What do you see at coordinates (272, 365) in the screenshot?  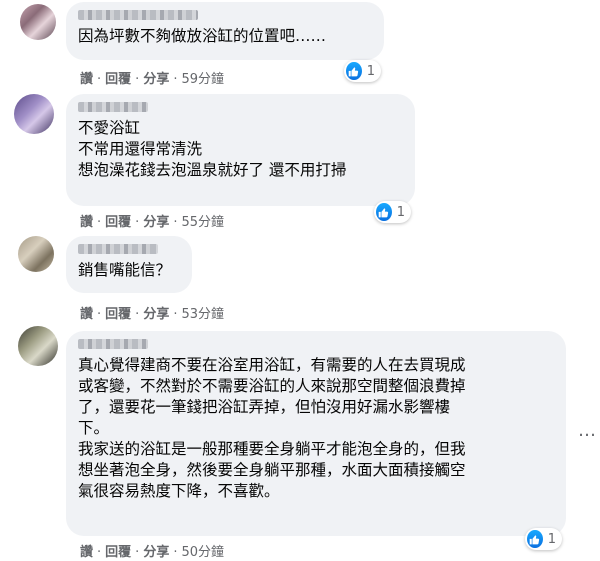 I see `comment-text-line: 真心覺得建商不要在浴室用浴缸，有需要的人在去買現成` at bounding box center [272, 365].